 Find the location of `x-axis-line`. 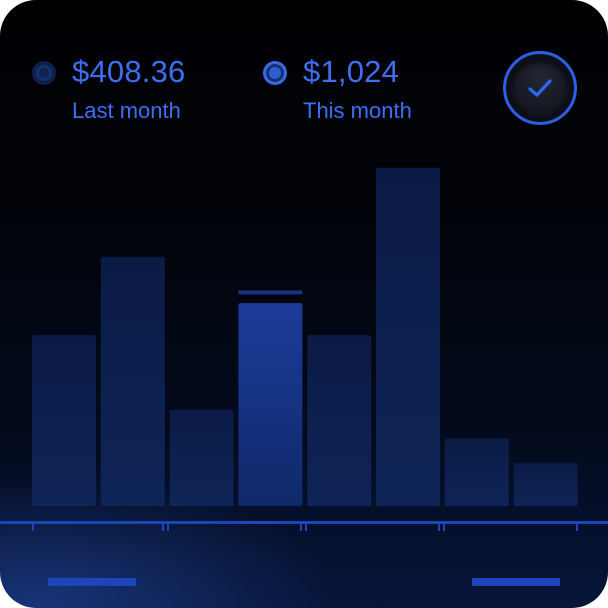

x-axis-line is located at coordinates (304, 522).